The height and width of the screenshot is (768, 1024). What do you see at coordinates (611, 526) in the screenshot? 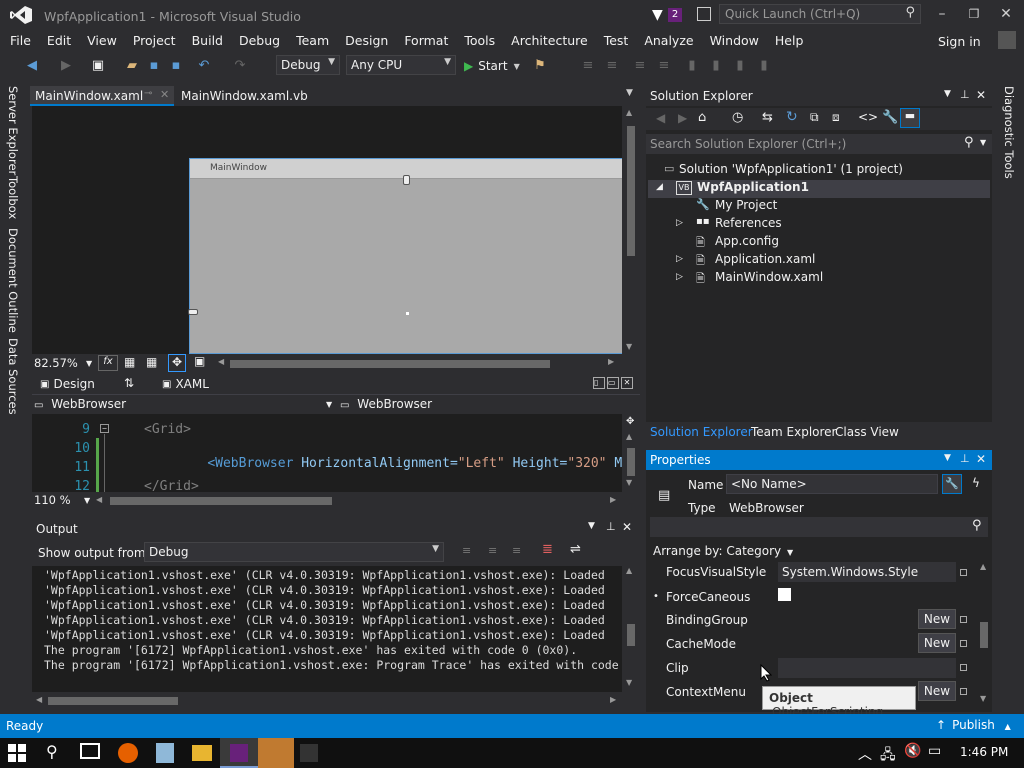
I see `output-pin-icon: ⊥` at bounding box center [611, 526].